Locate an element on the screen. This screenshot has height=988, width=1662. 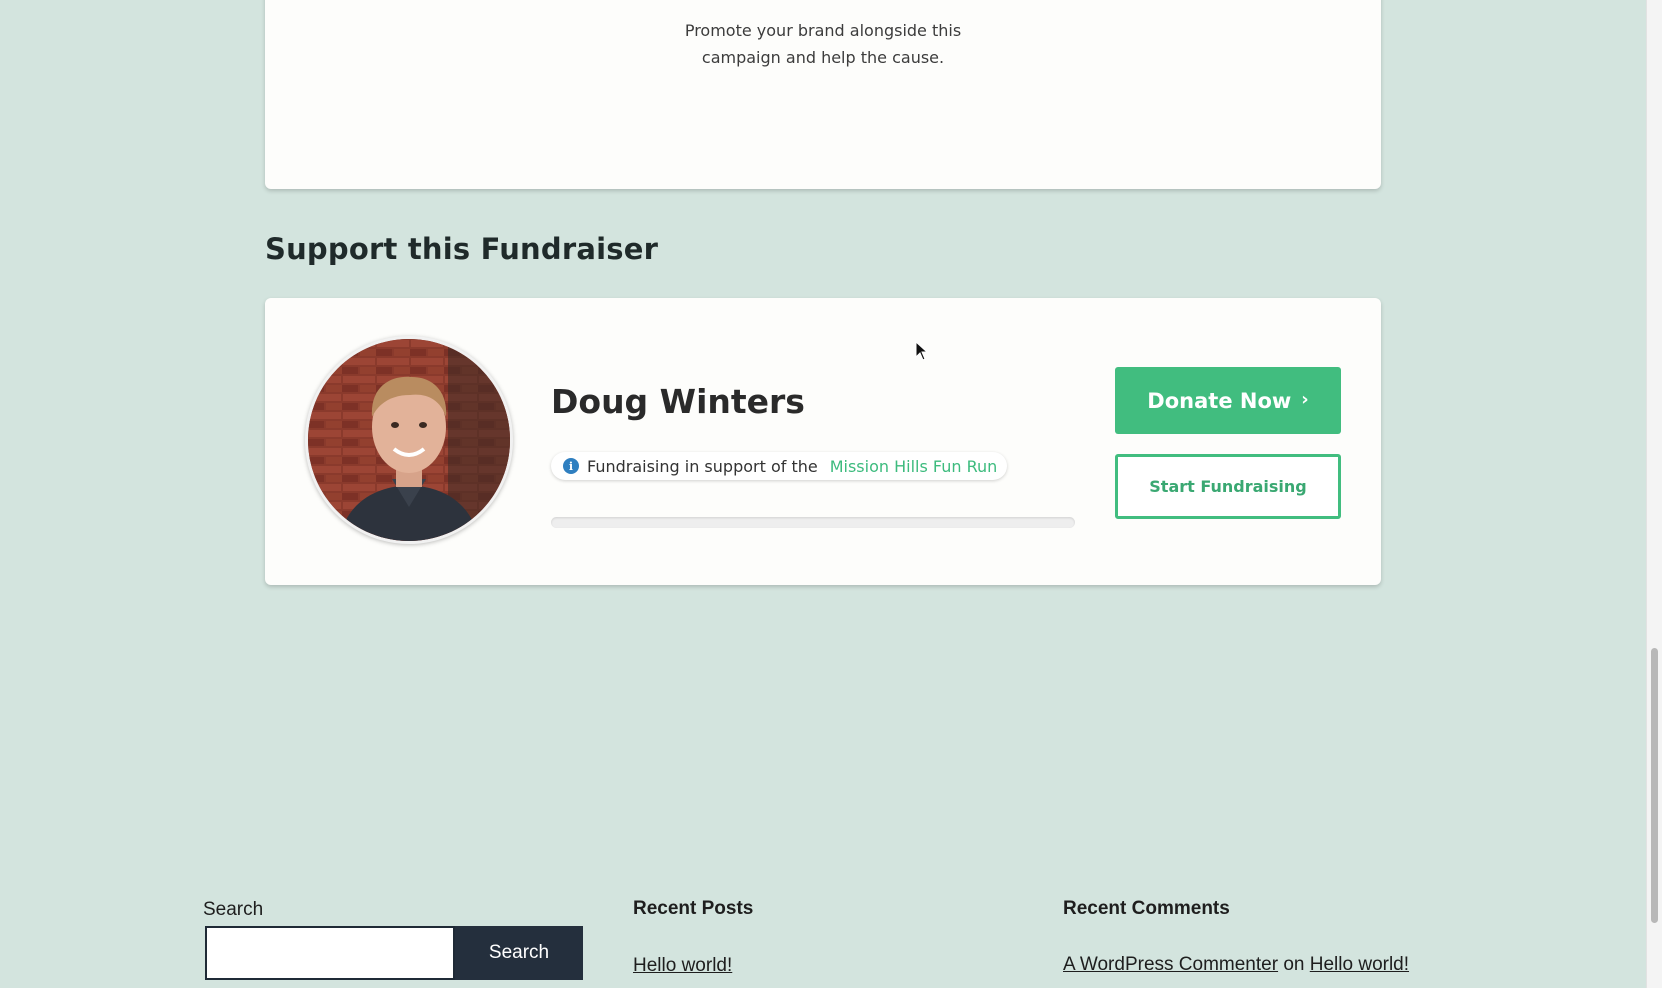
mouse-cursor-icon is located at coordinates (922, 351).